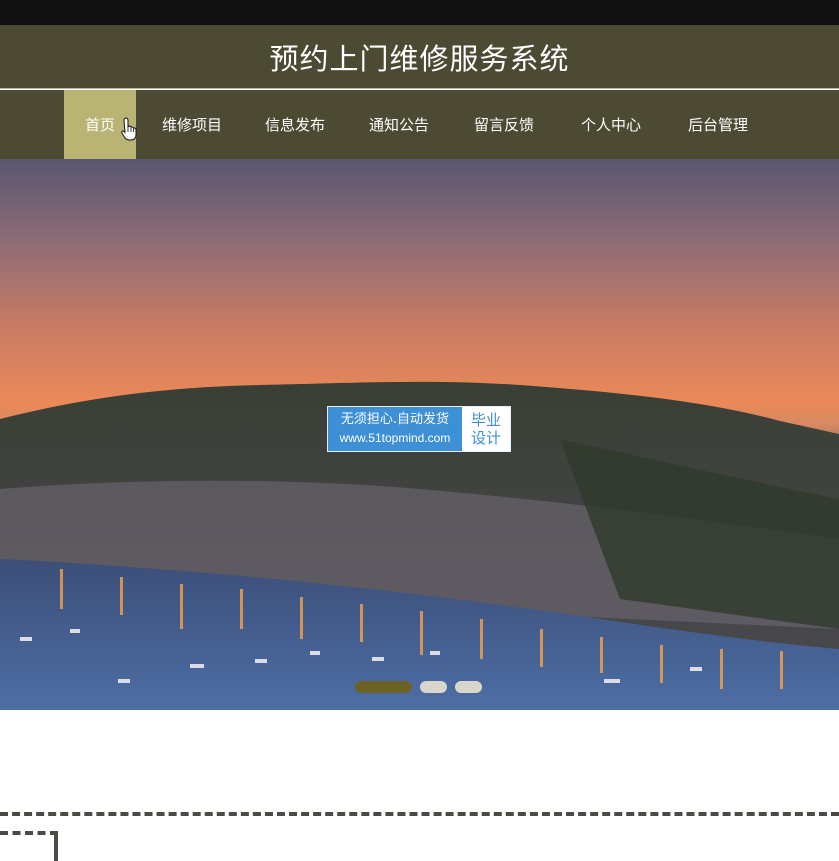 Image resolution: width=839 pixels, height=861 pixels. I want to click on watermark-badge-line1: 毕业, so click(485, 420).